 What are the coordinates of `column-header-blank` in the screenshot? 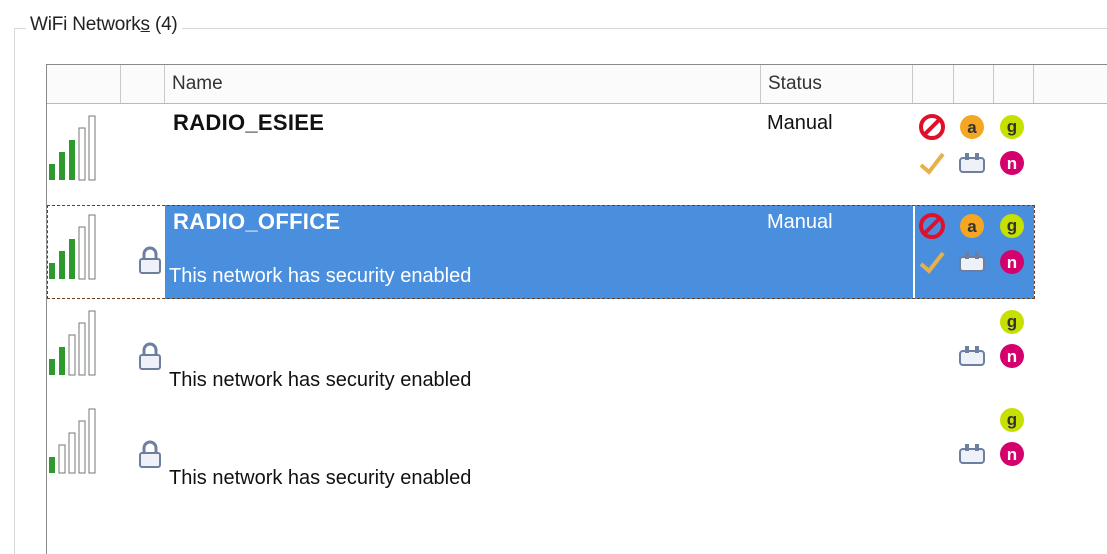 It's located at (84, 84).